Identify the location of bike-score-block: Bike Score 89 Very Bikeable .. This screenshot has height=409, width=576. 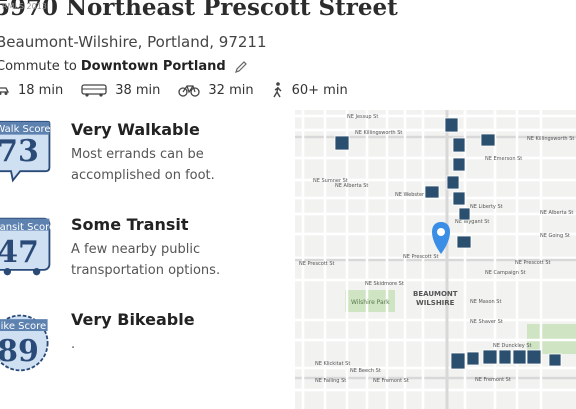
(145, 350).